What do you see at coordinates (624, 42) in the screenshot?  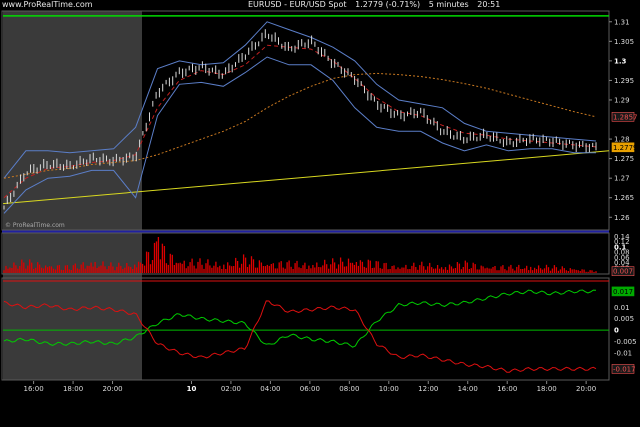 I see `price-tick-label: 1.305` at bounding box center [624, 42].